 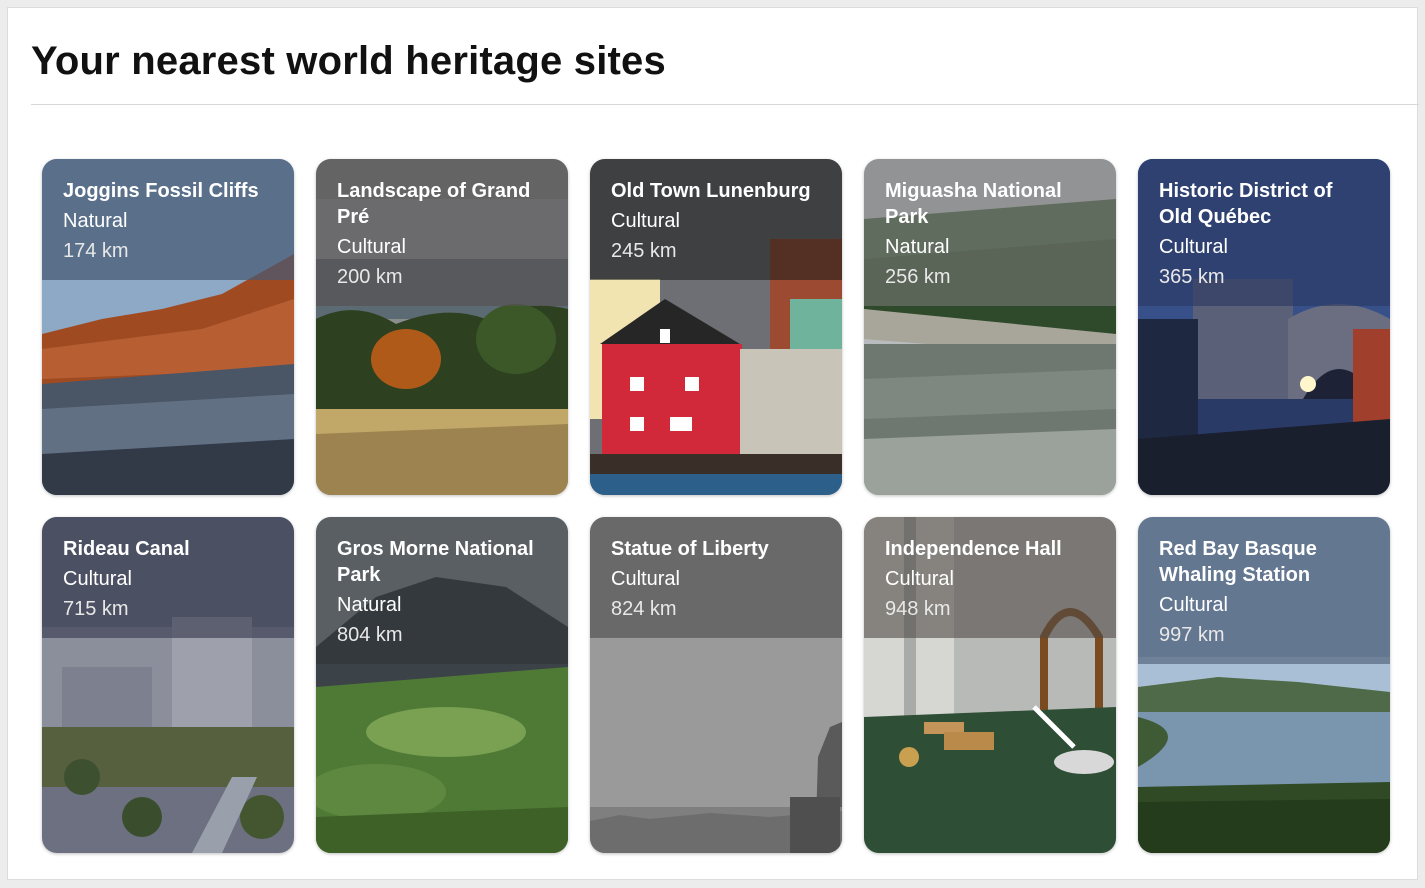 What do you see at coordinates (96, 251) in the screenshot?
I see `site-distance: 174 km` at bounding box center [96, 251].